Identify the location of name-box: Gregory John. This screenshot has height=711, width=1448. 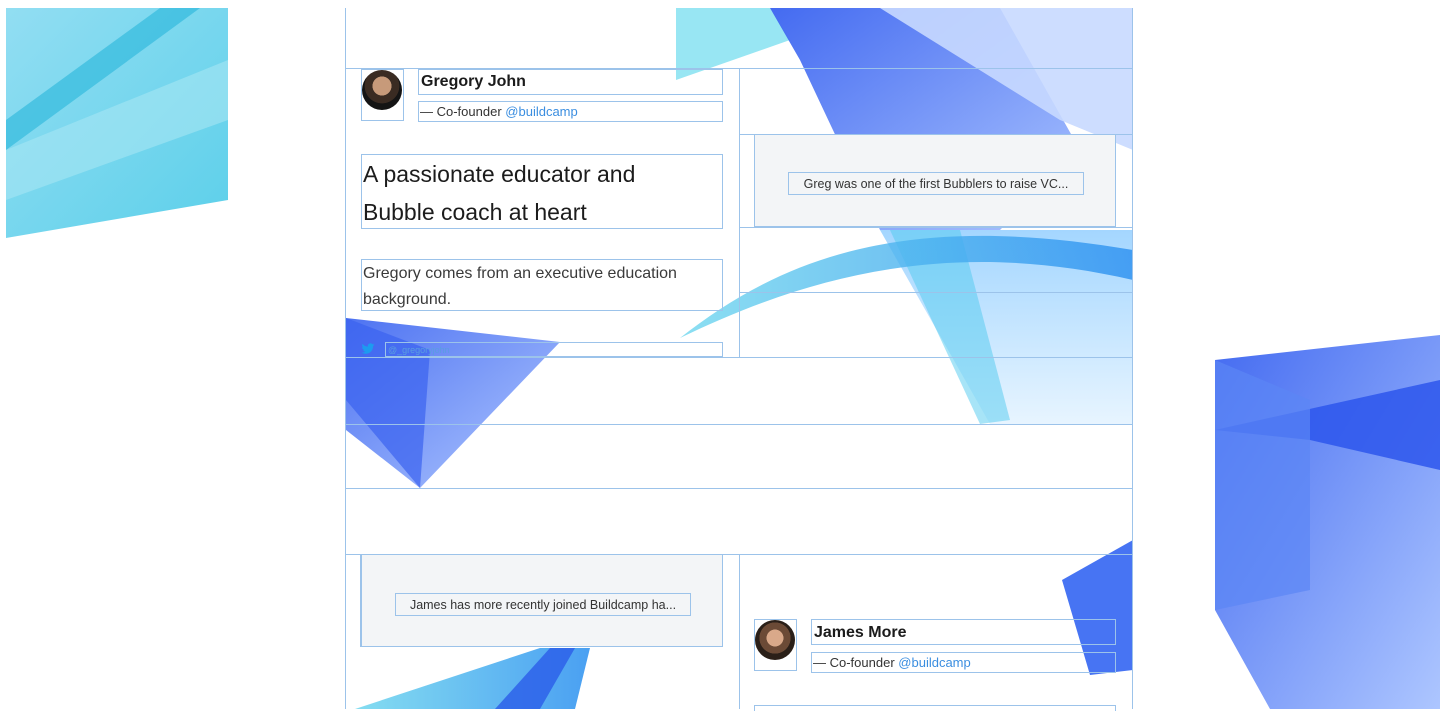
(570, 82).